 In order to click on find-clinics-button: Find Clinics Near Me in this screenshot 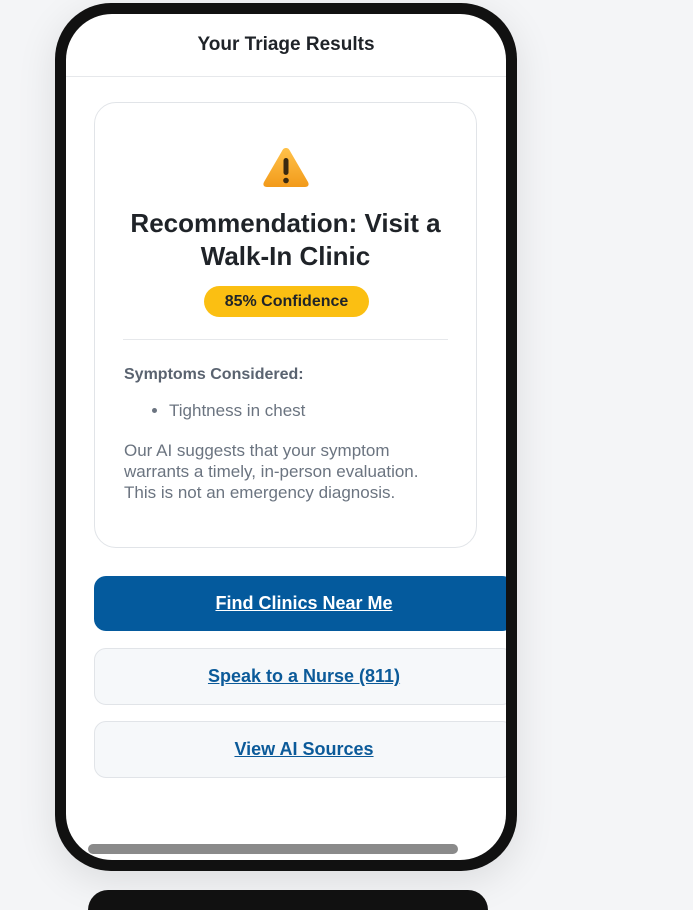, I will do `click(300, 603)`.